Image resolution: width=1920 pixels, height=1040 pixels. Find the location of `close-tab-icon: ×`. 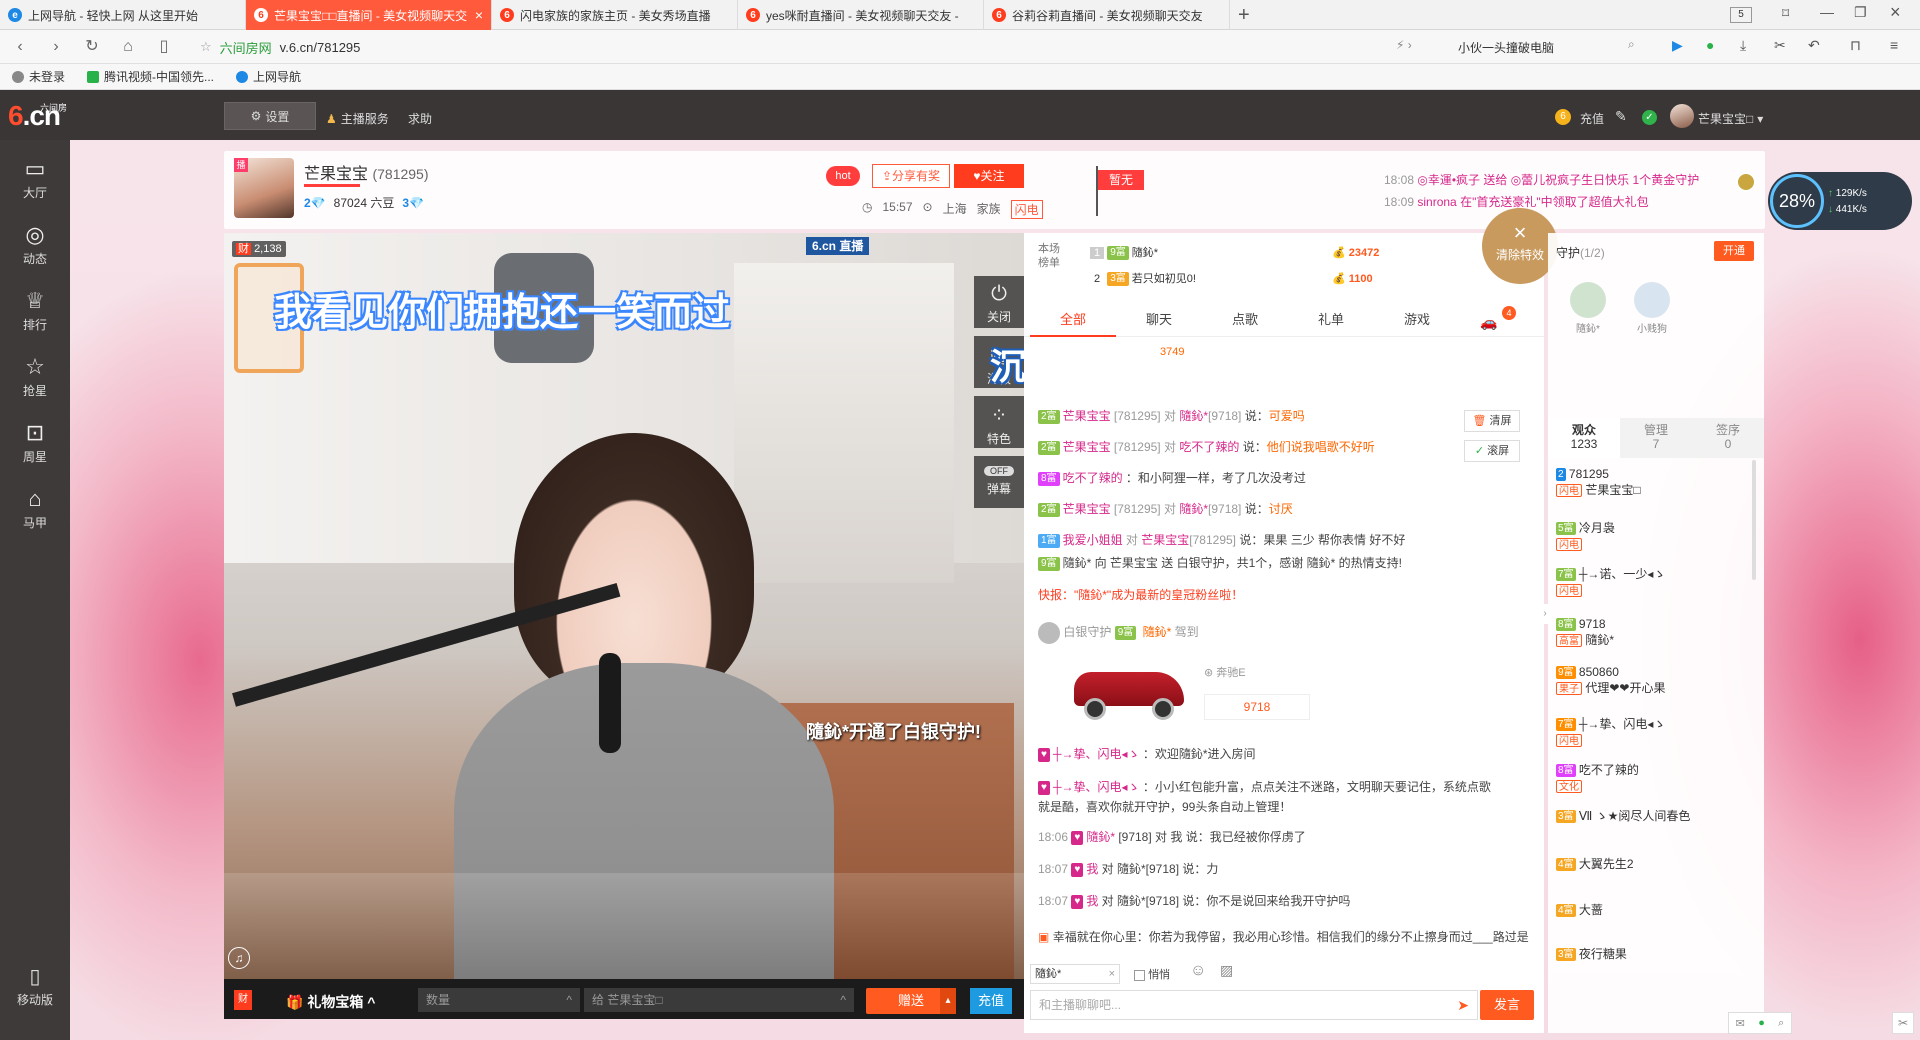

close-tab-icon: × is located at coordinates (479, 15).